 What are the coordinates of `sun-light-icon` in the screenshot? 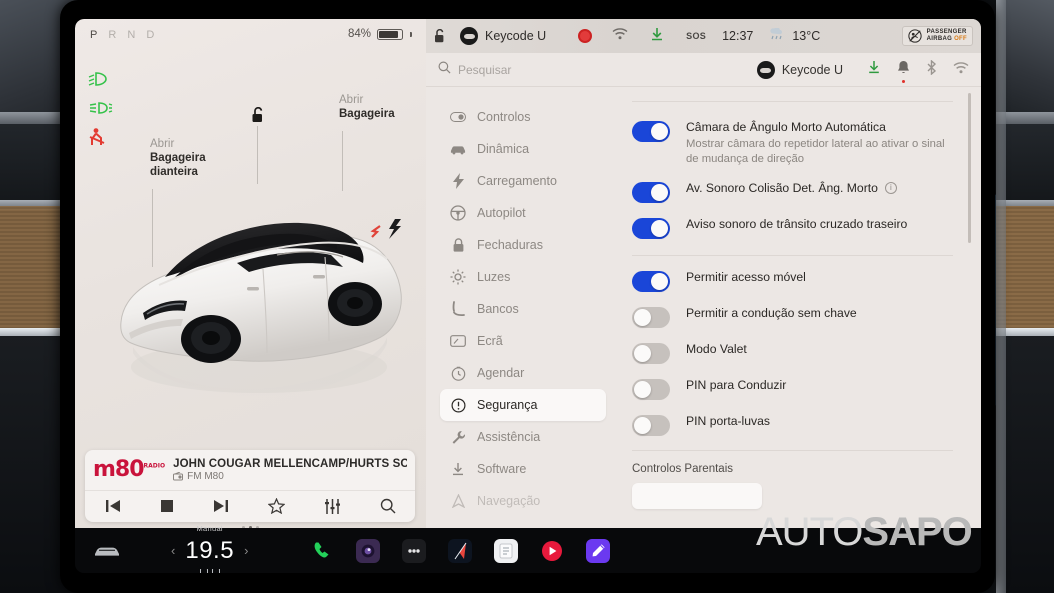 It's located at (458, 277).